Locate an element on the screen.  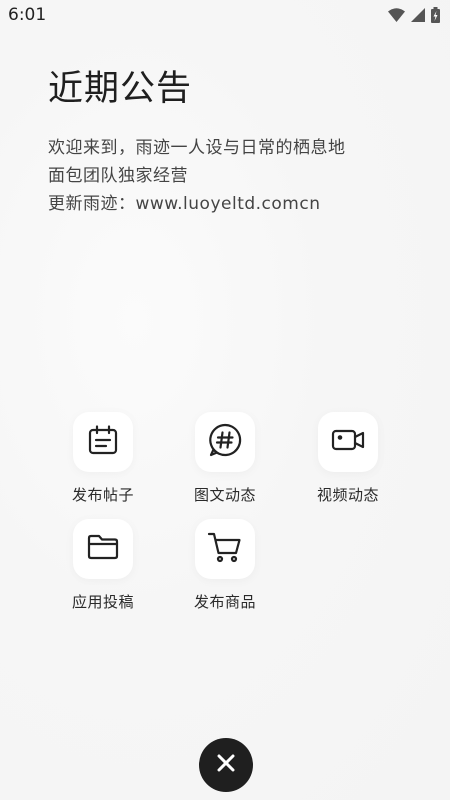
action-label: 视频动态 is located at coordinates (347, 495).